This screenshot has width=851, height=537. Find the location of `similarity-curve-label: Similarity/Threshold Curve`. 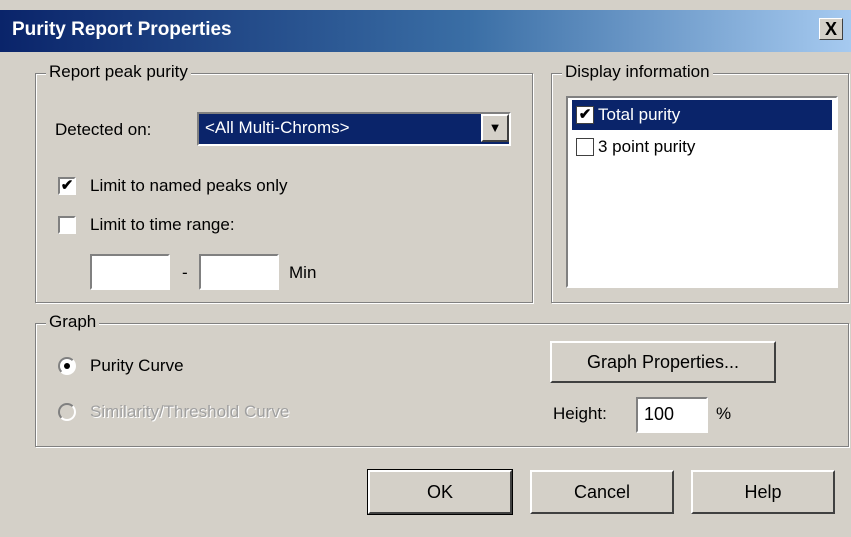

similarity-curve-label: Similarity/Threshold Curve is located at coordinates (189, 412).